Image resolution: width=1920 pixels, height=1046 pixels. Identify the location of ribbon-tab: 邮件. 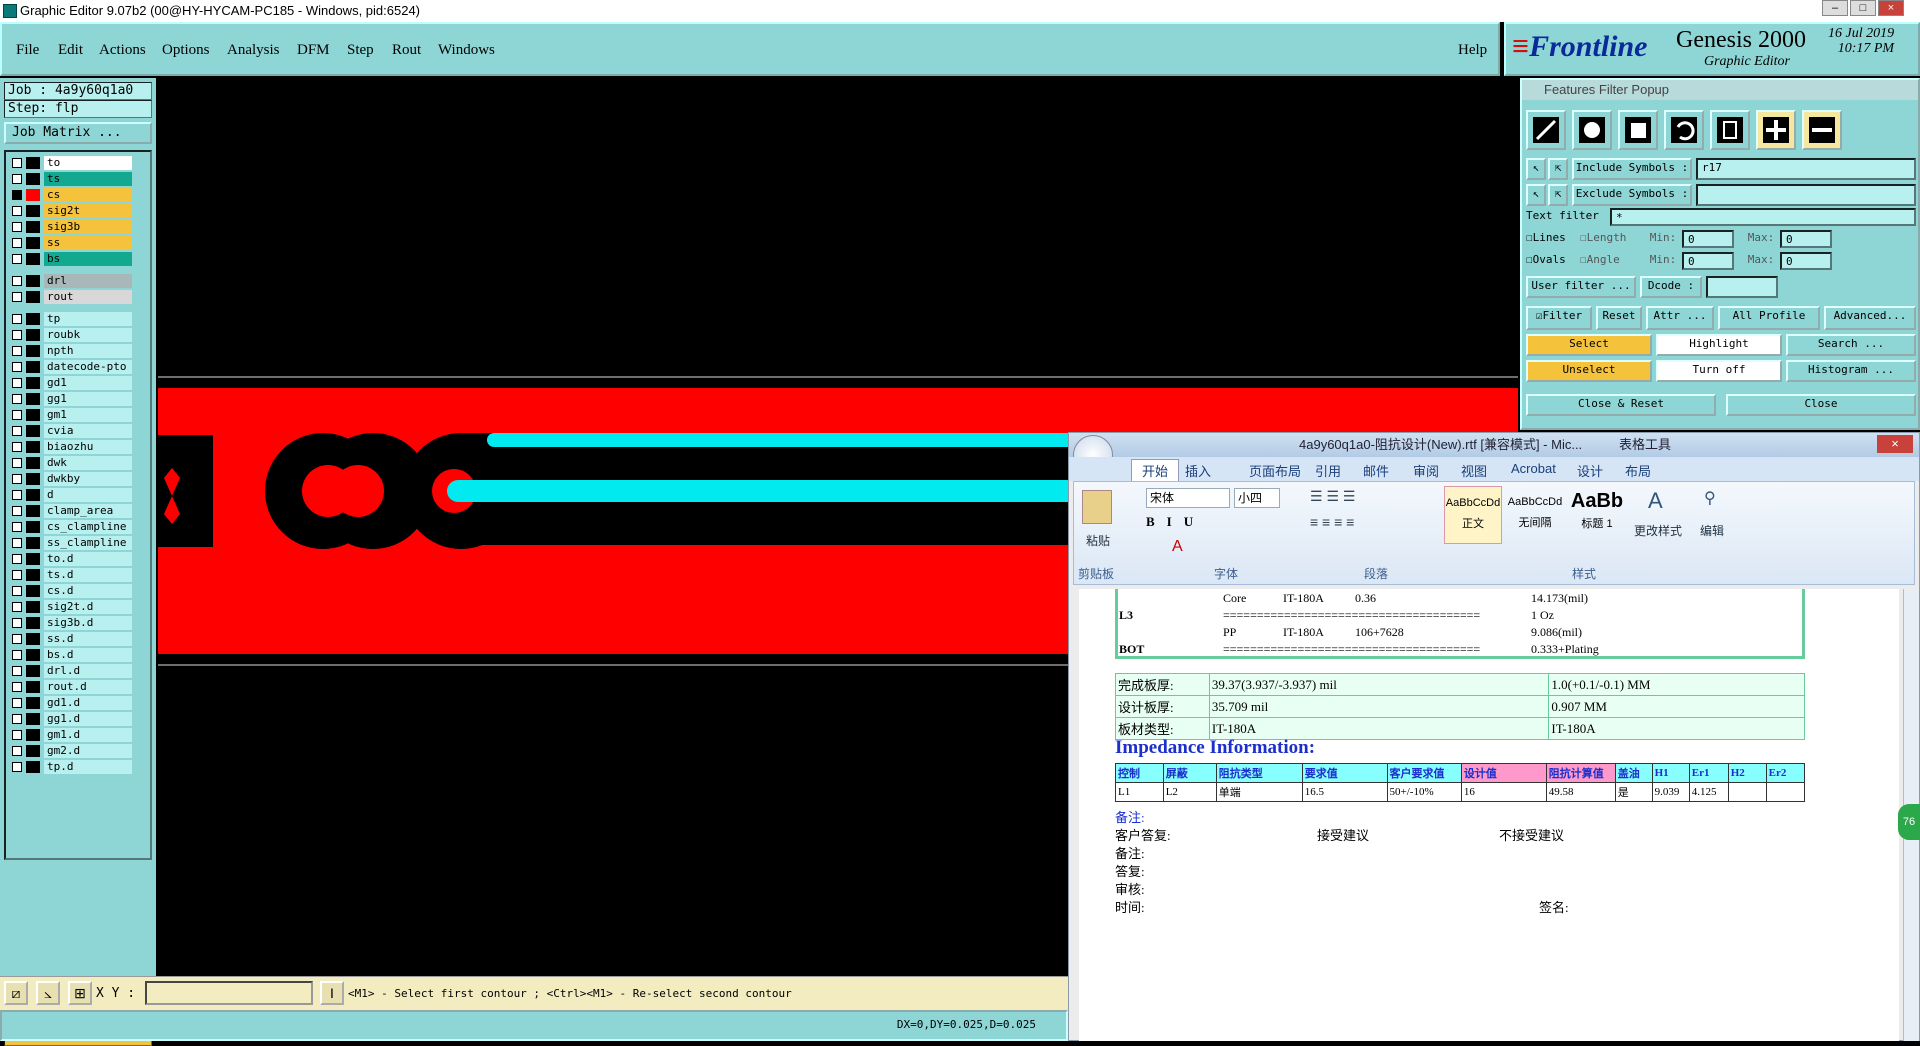
(1376, 470).